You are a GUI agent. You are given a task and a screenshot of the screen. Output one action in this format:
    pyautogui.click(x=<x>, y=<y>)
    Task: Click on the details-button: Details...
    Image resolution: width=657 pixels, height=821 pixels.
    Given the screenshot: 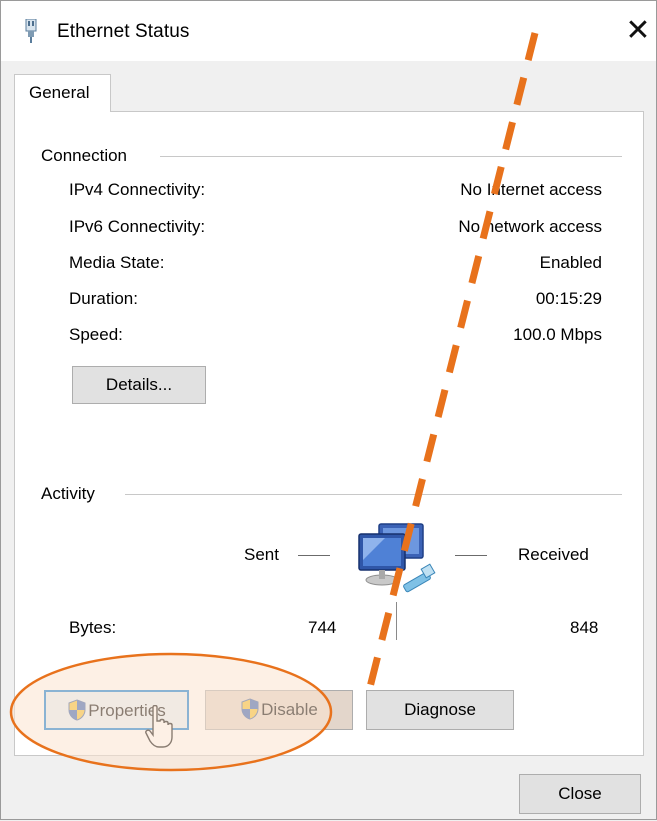 What is the action you would take?
    pyautogui.click(x=139, y=385)
    